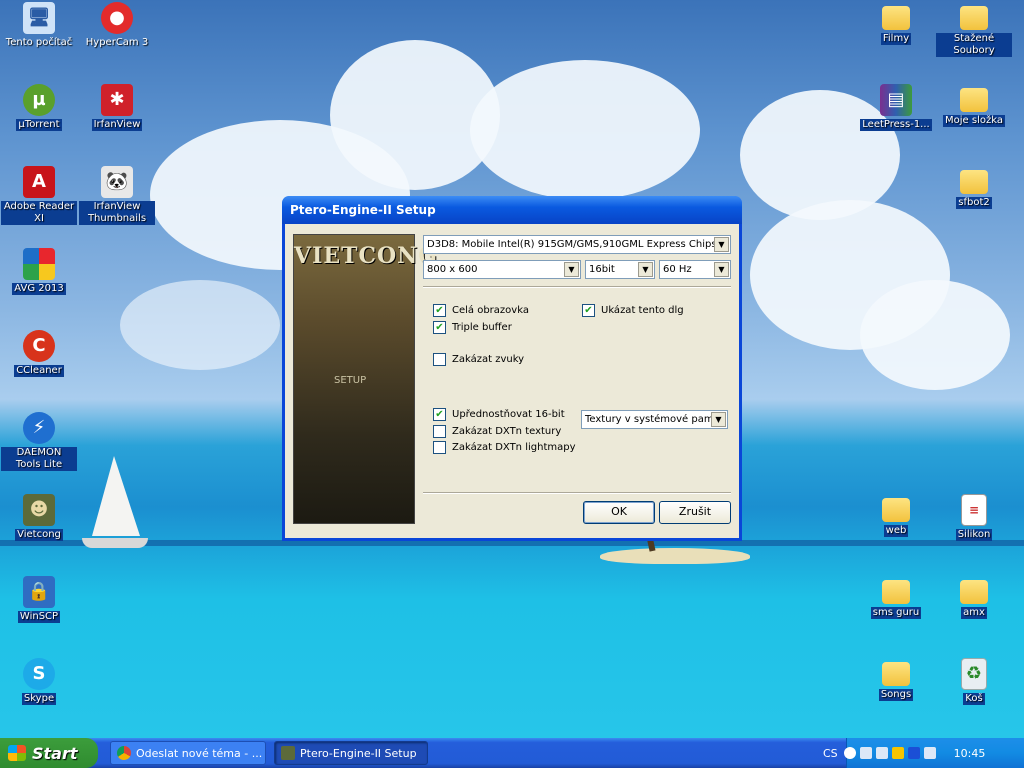  I want to click on desktop-icon-label: Koš, so click(974, 699).